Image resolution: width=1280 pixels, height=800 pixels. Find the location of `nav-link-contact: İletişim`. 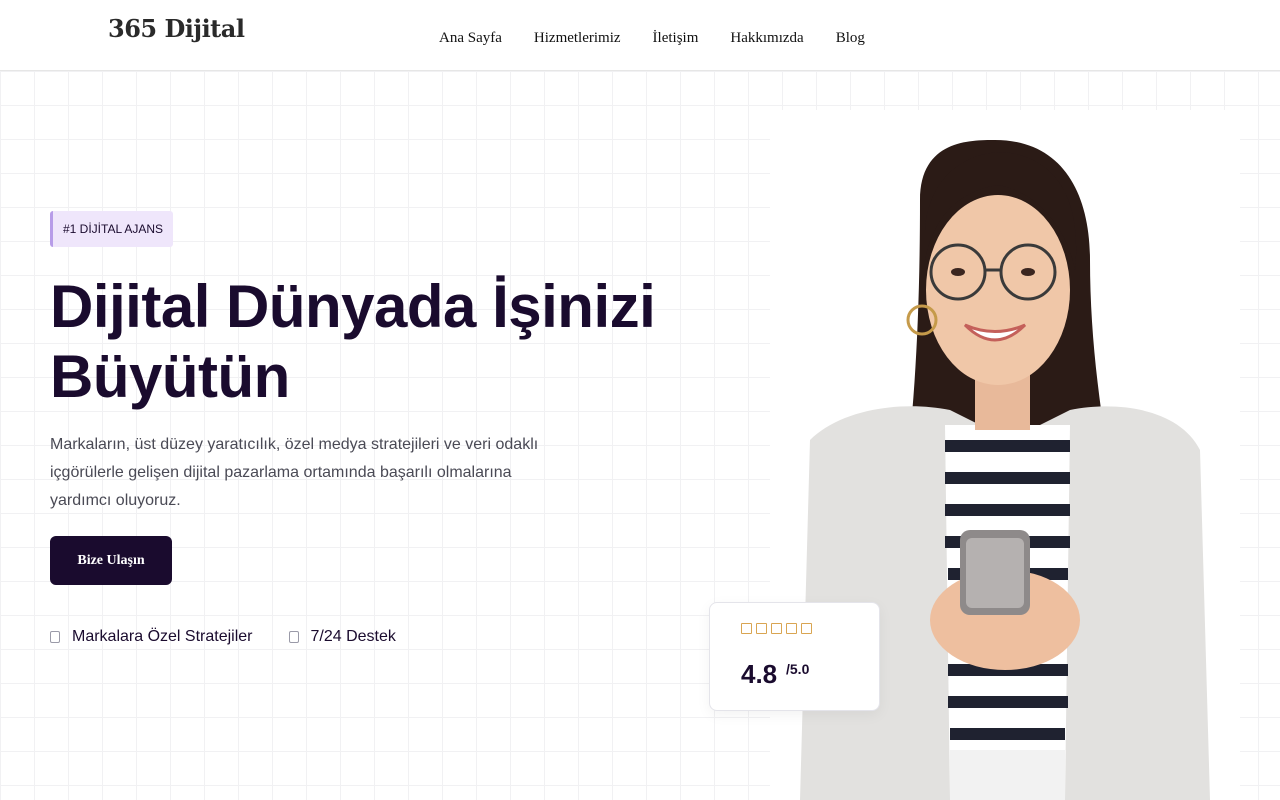

nav-link-contact: İletişim is located at coordinates (676, 38).